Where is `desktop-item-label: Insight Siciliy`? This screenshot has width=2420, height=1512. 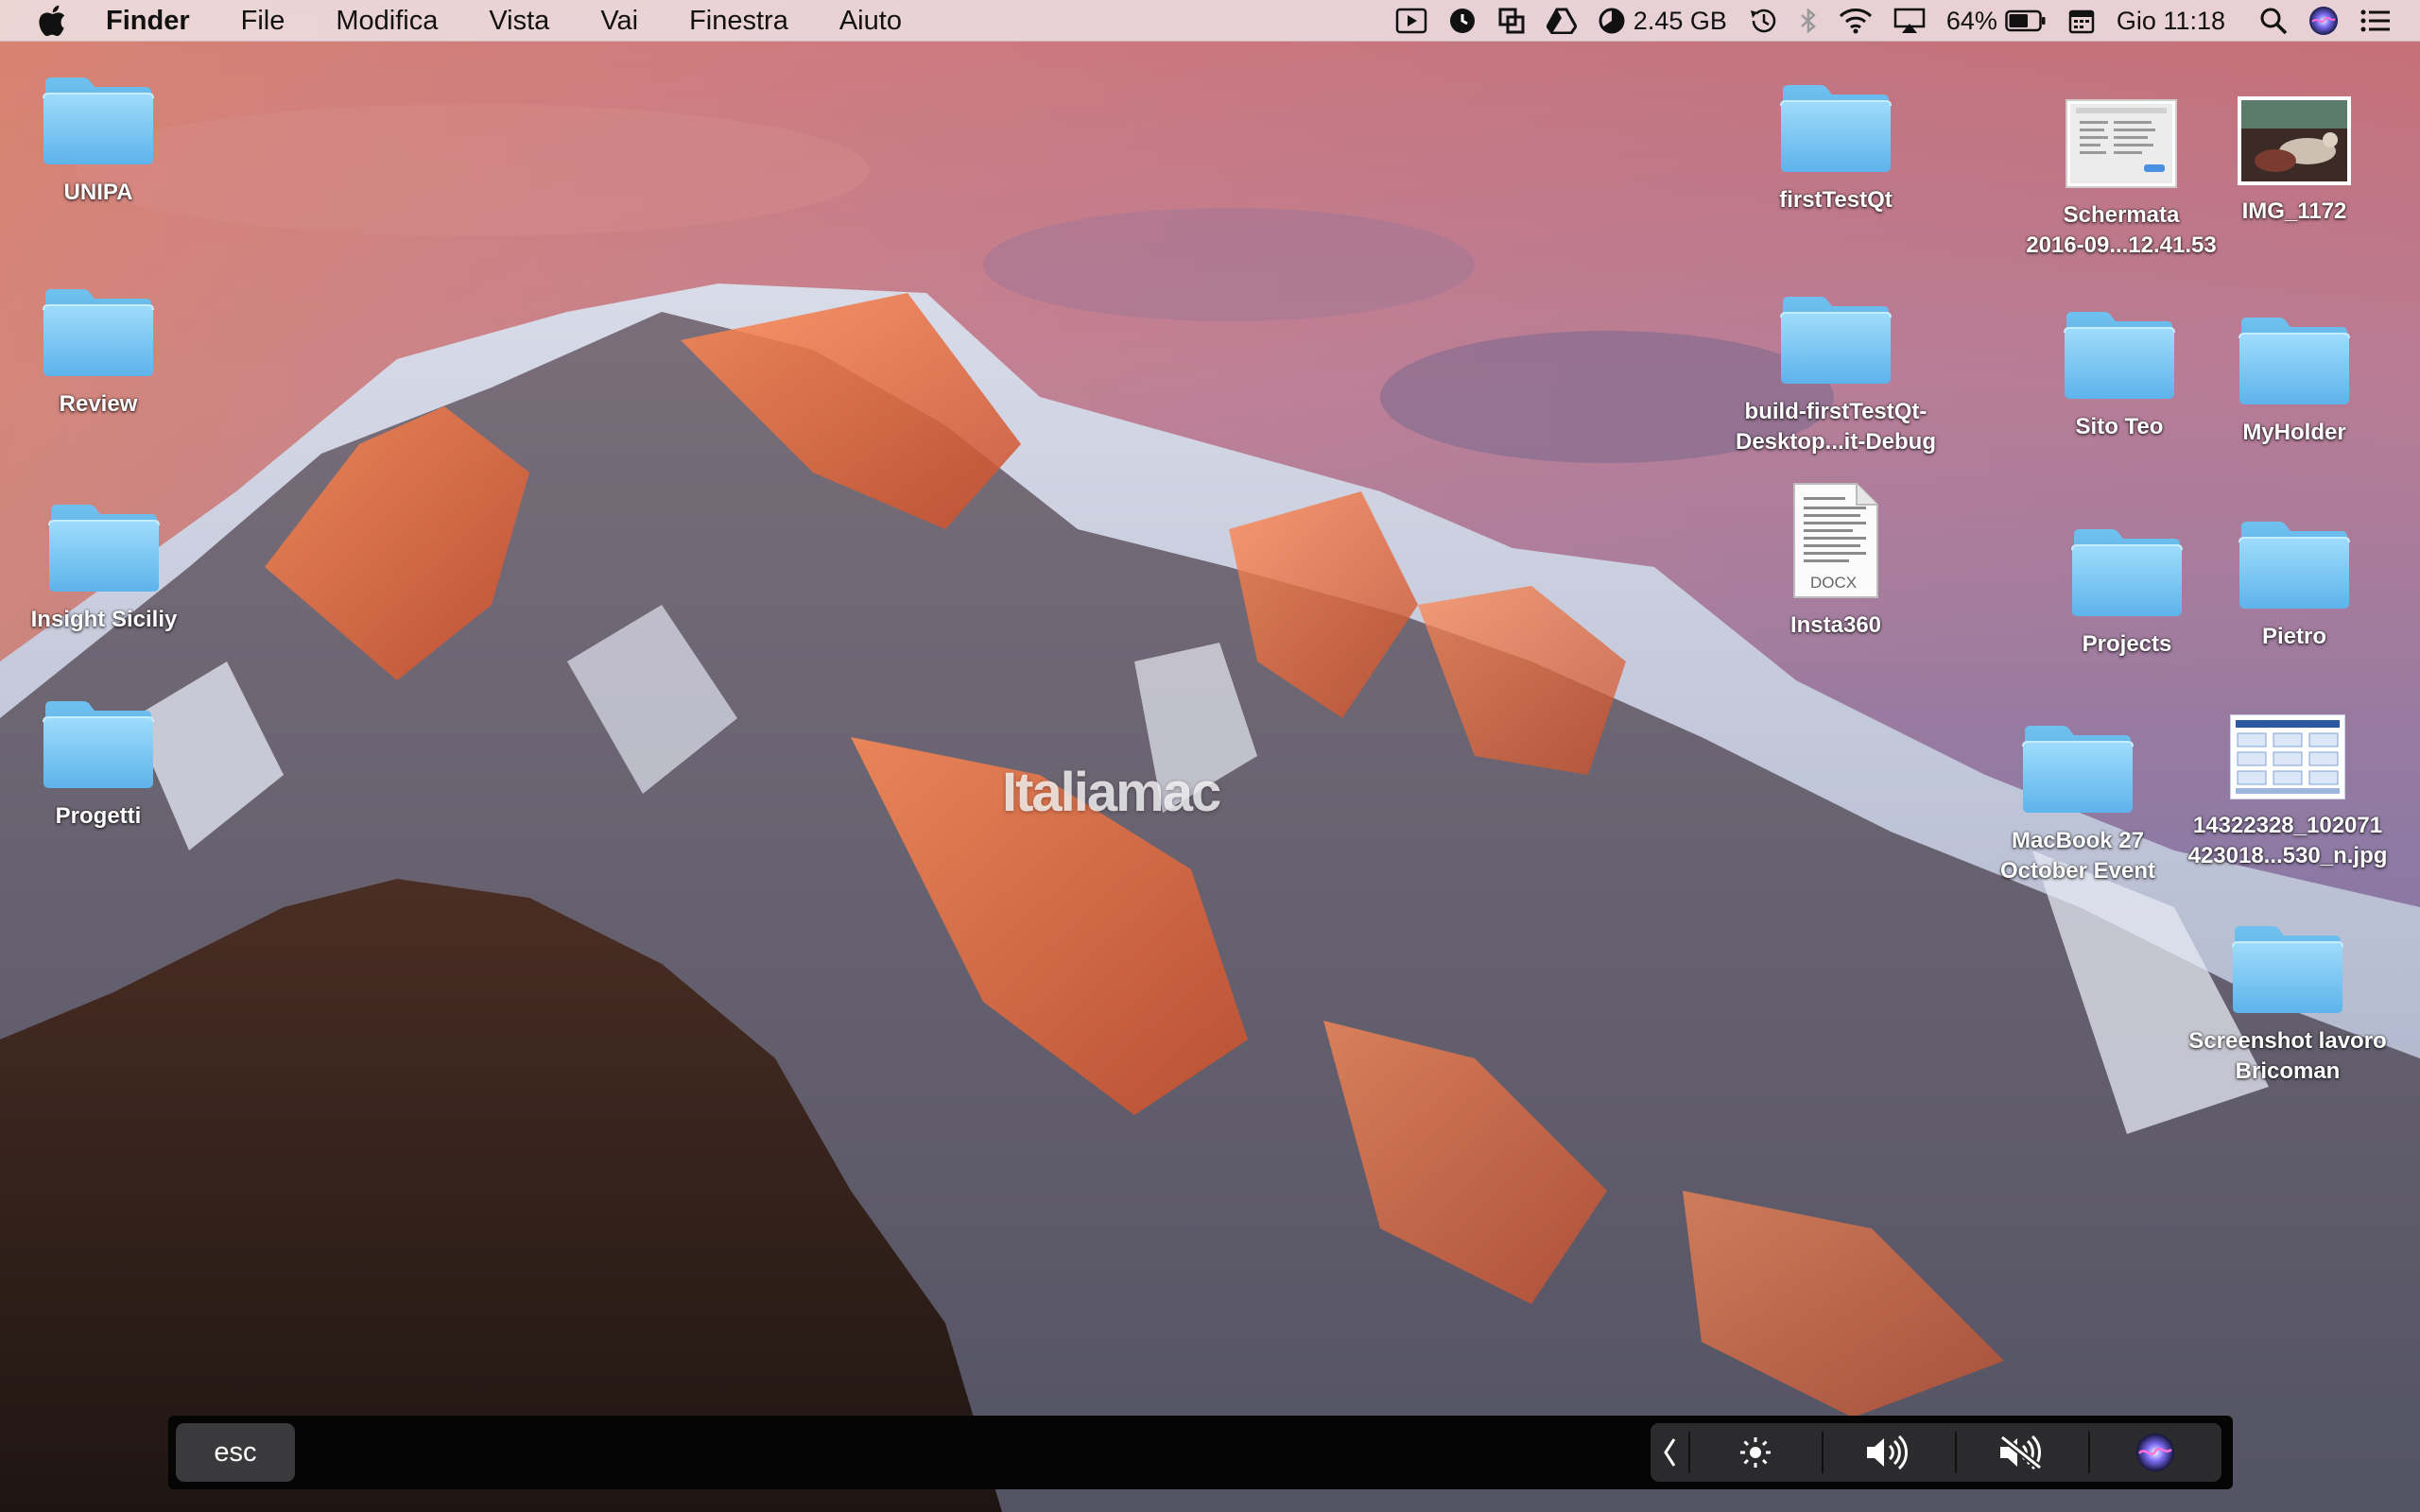 desktop-item-label: Insight Siciliy is located at coordinates (104, 619).